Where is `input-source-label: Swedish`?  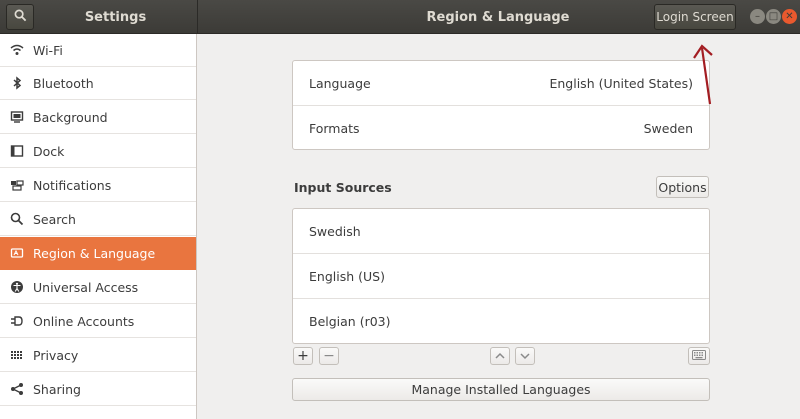 input-source-label: Swedish is located at coordinates (335, 231).